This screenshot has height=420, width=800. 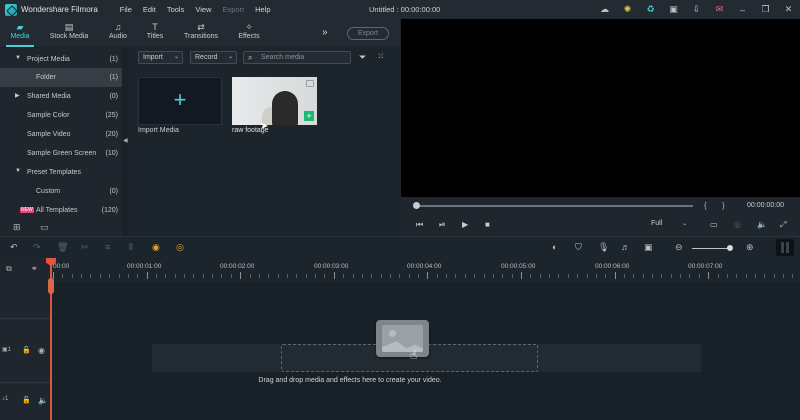 What do you see at coordinates (518, 266) in the screenshot?
I see `ruler-label: 00:00:05:00` at bounding box center [518, 266].